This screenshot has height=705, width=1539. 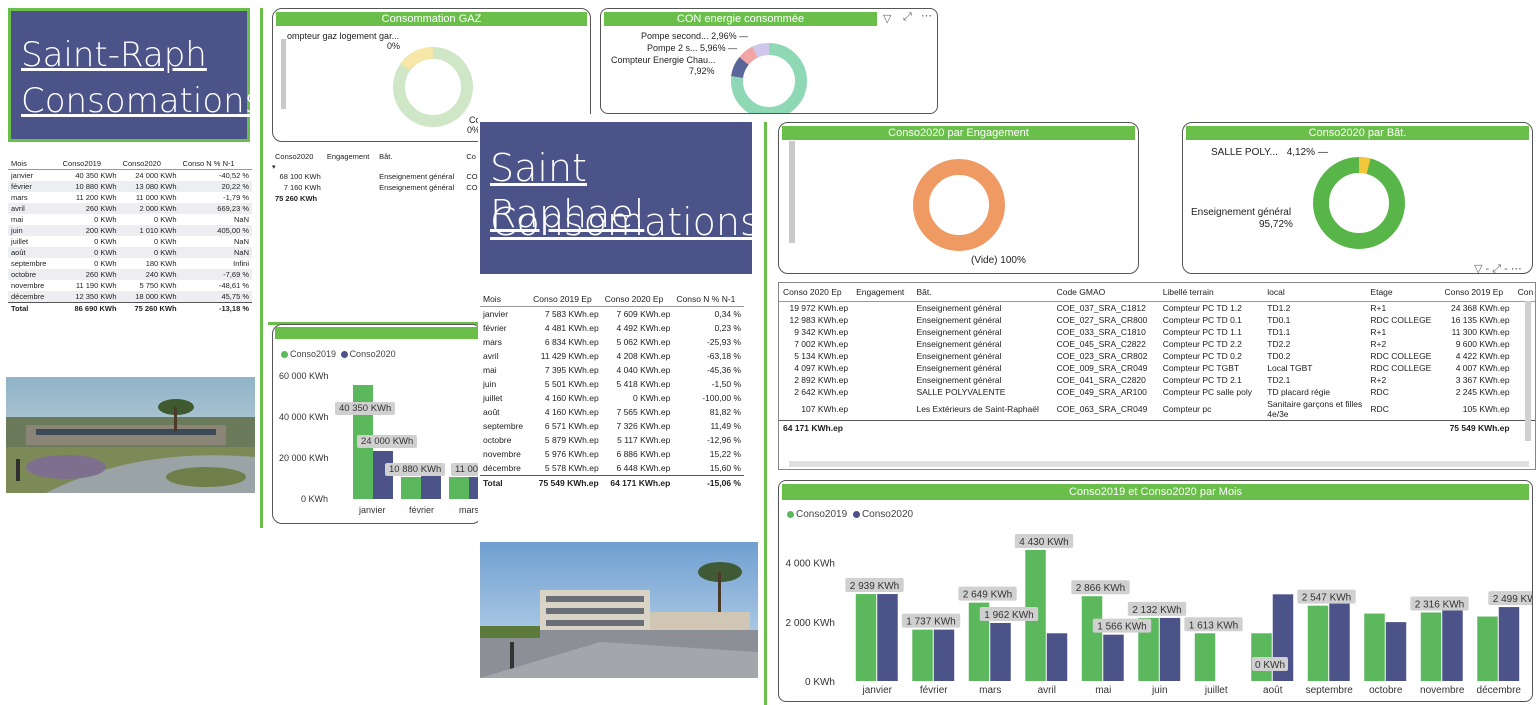 What do you see at coordinates (612, 412) in the screenshot?
I see `table-row: août 4 160 KWh.ep 7 565 KWh.ep 81,82 %` at bounding box center [612, 412].